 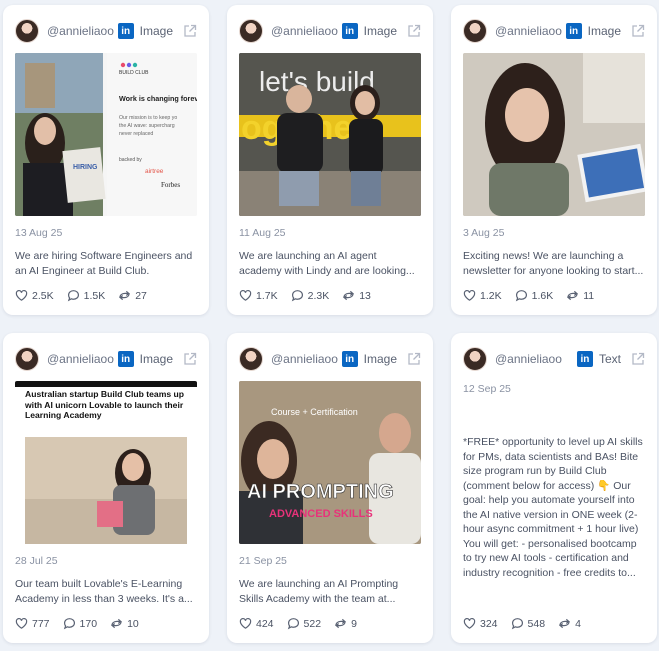 I want to click on post-image-art: let's build ogethe, so click(x=330, y=134).